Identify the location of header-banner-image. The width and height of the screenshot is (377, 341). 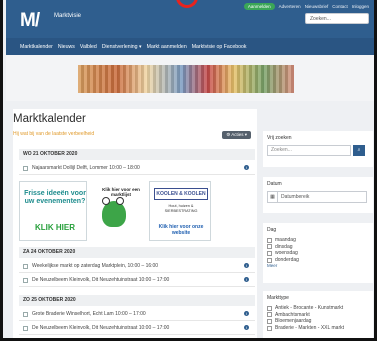
(186, 79).